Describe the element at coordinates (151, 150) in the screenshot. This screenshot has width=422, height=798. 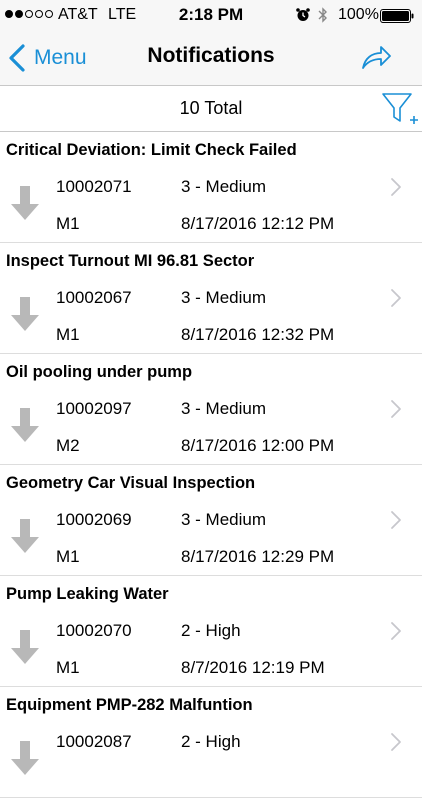
I see `notification-title: Critical Deviation: Limit Check Failed` at that location.